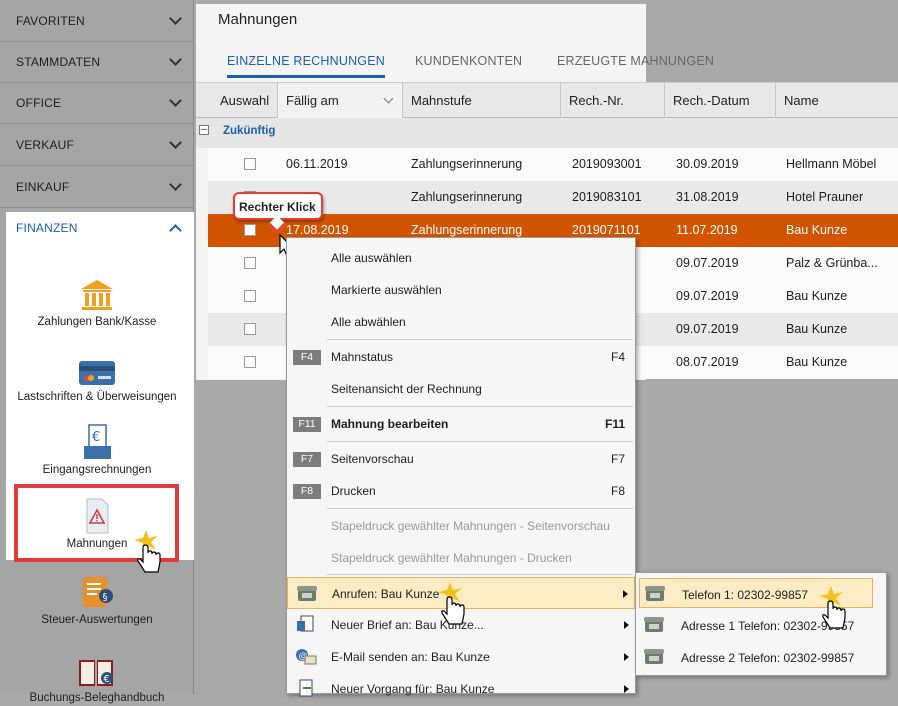 Image resolution: width=898 pixels, height=706 pixels. Describe the element at coordinates (245, 100) in the screenshot. I see `column-header-auswahl: Auswahl` at that location.